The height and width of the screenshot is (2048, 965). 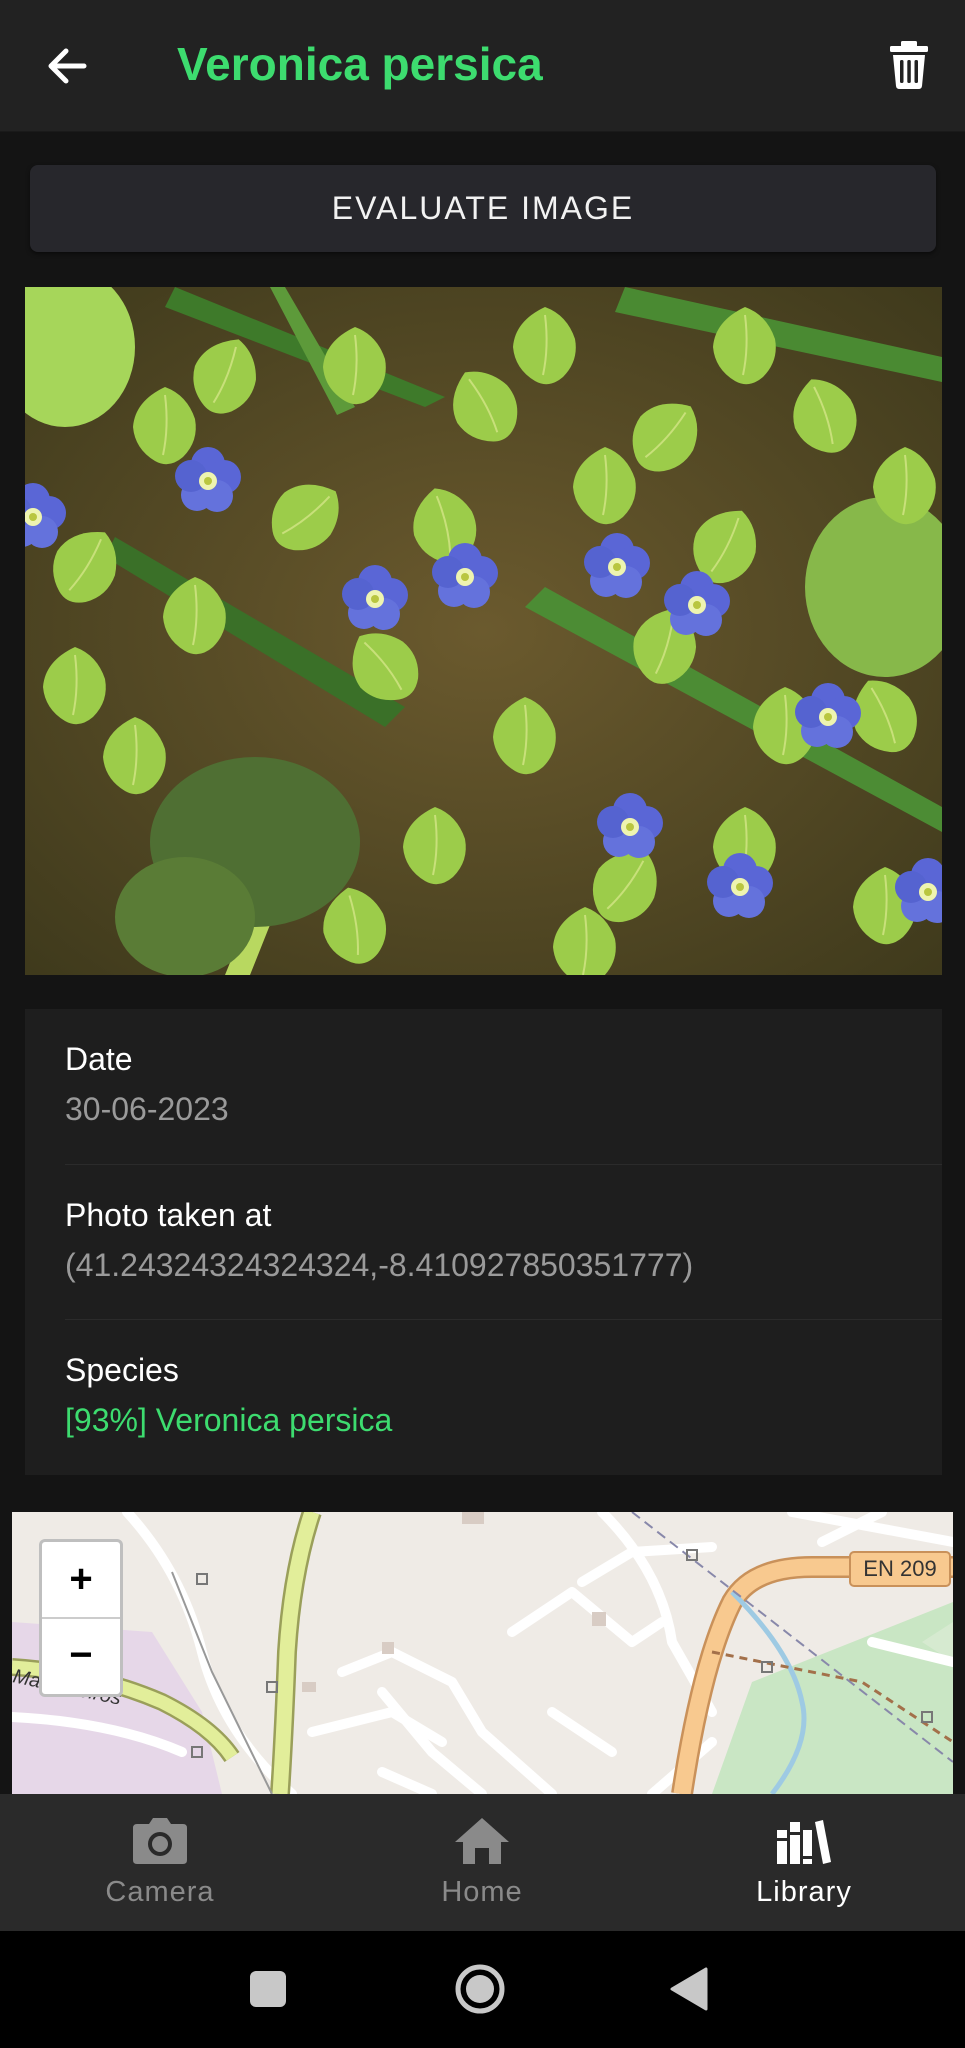 I want to click on recent-apps-button, so click(x=268, y=1989).